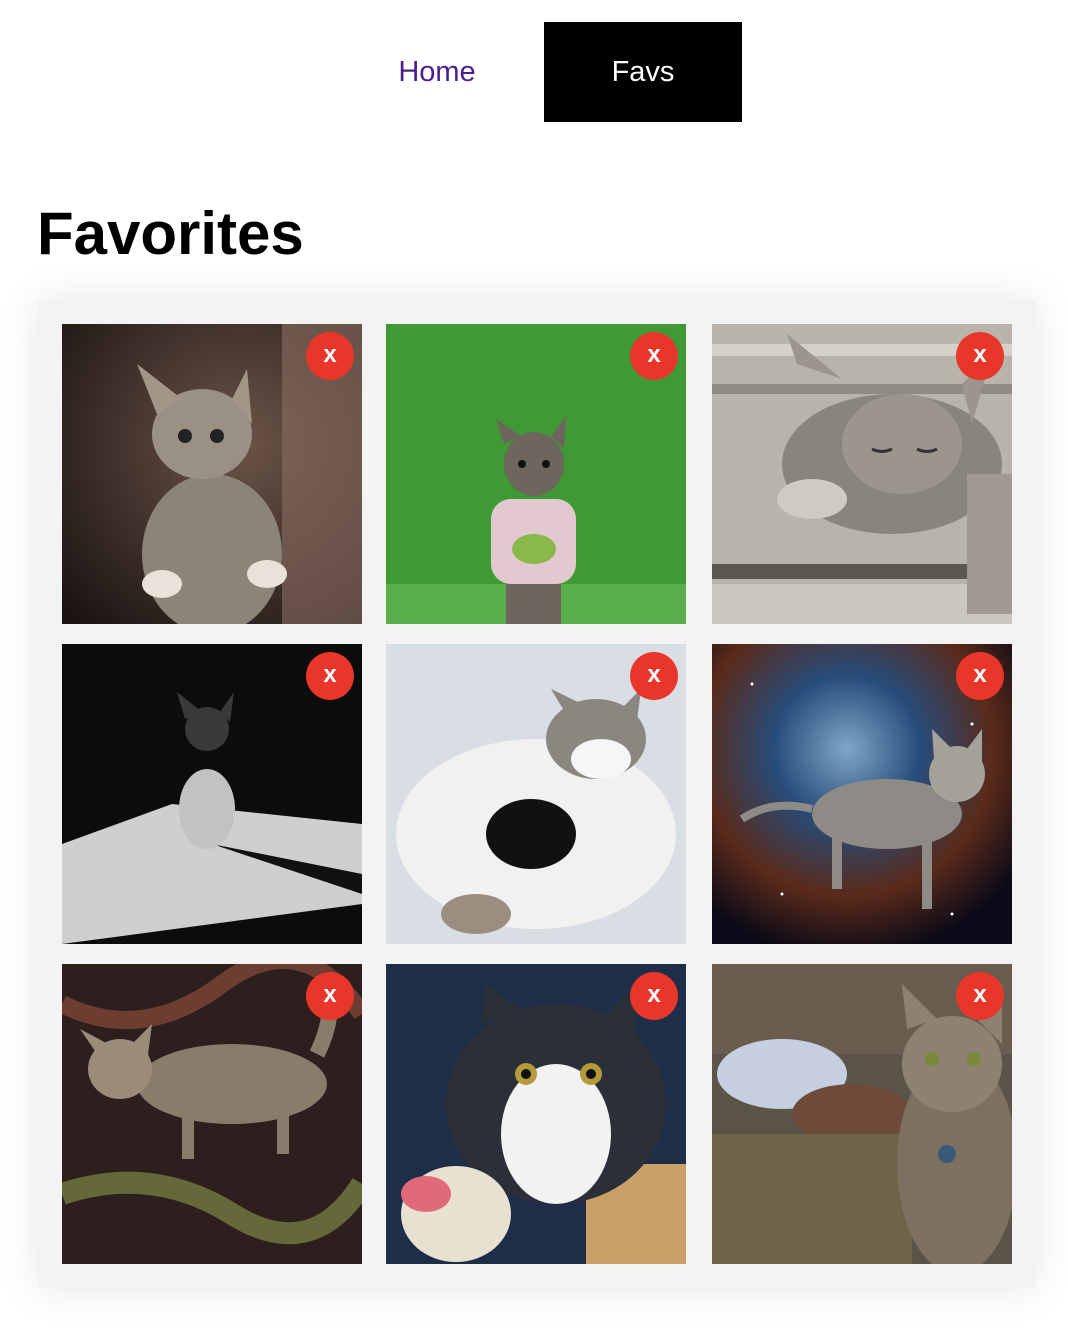 The width and height of the screenshot is (1068, 1338). What do you see at coordinates (437, 72) in the screenshot?
I see `nav-home-link: Home` at bounding box center [437, 72].